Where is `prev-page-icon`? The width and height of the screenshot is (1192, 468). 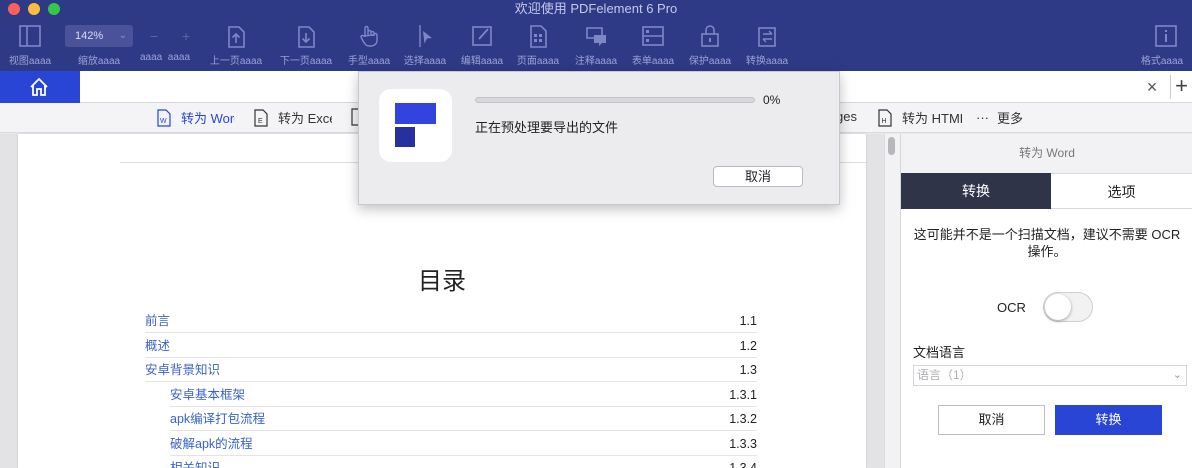 prev-page-icon is located at coordinates (236, 37).